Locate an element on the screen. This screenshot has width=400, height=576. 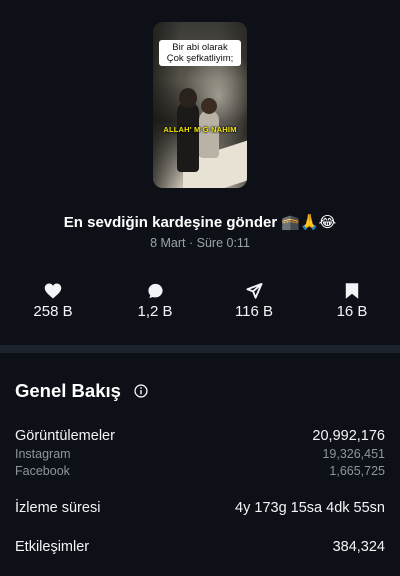
info-icon is located at coordinates (141, 391).